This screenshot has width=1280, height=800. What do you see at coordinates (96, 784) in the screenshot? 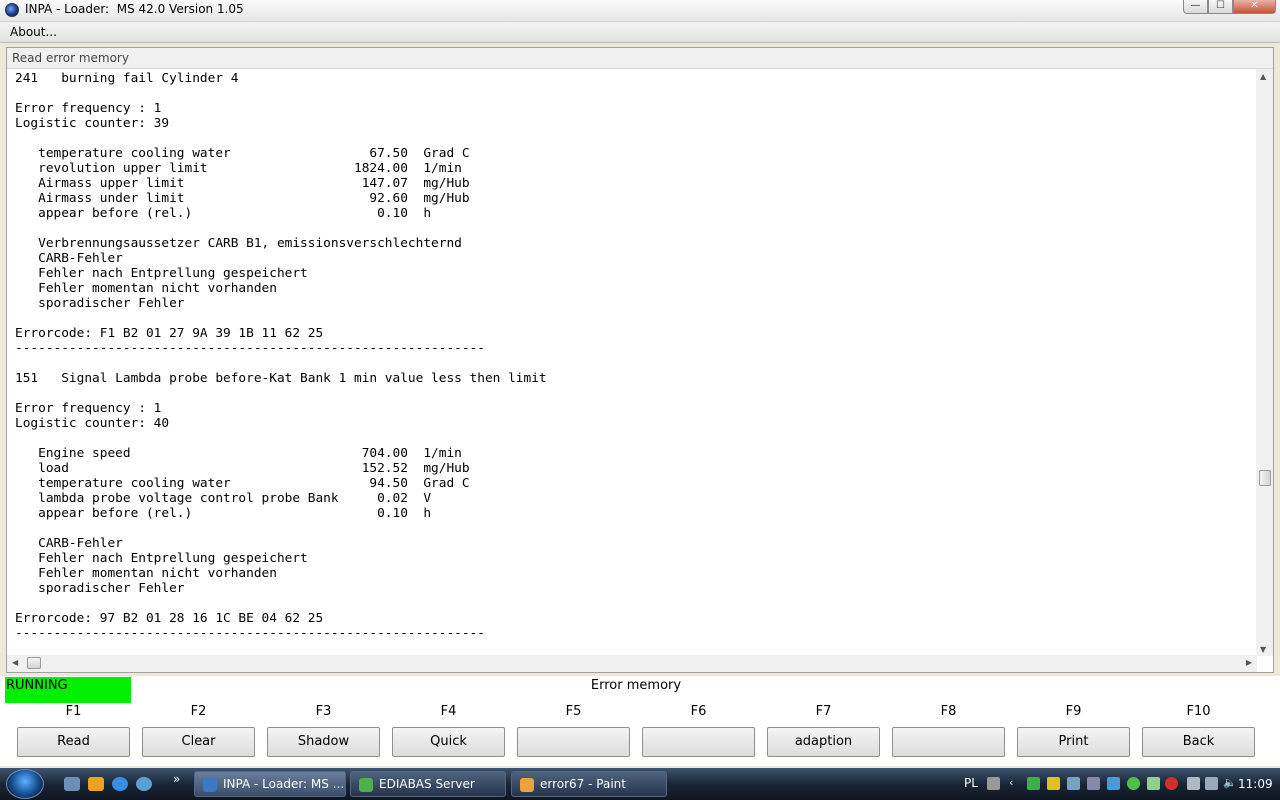
I see `media-player-icon` at bounding box center [96, 784].